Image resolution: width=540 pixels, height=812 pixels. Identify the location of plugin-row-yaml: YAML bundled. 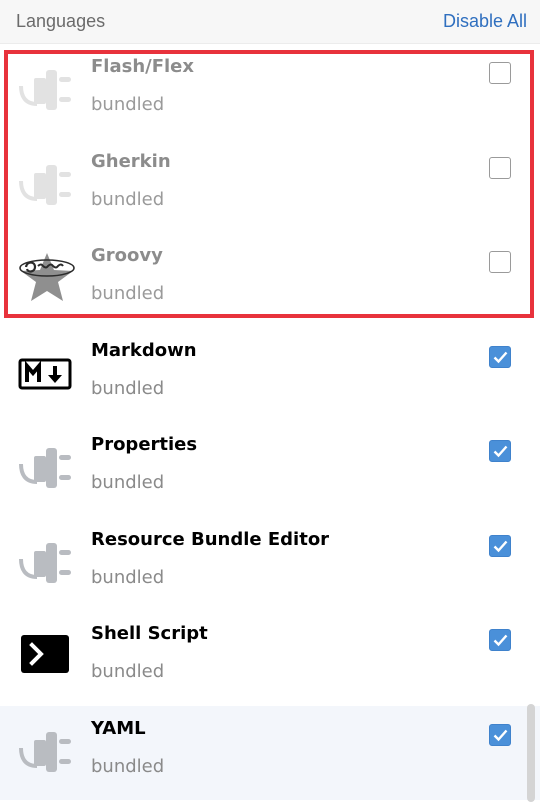
(270, 752).